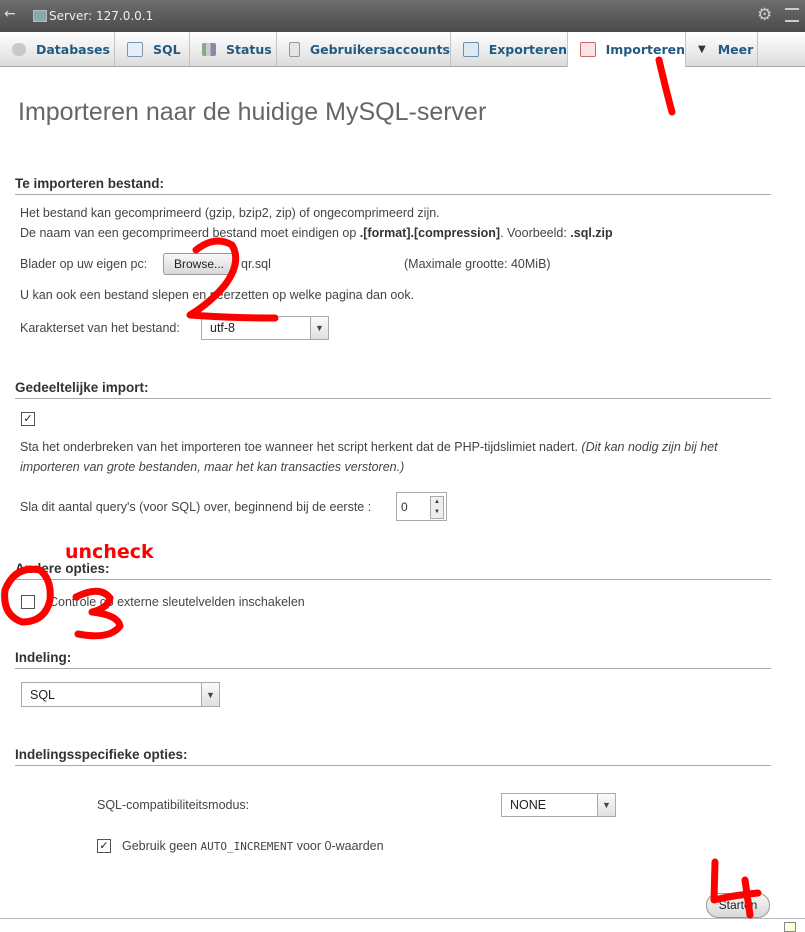 The image size is (805, 932). Describe the element at coordinates (792, 15) in the screenshot. I see `collapse-icon` at that location.